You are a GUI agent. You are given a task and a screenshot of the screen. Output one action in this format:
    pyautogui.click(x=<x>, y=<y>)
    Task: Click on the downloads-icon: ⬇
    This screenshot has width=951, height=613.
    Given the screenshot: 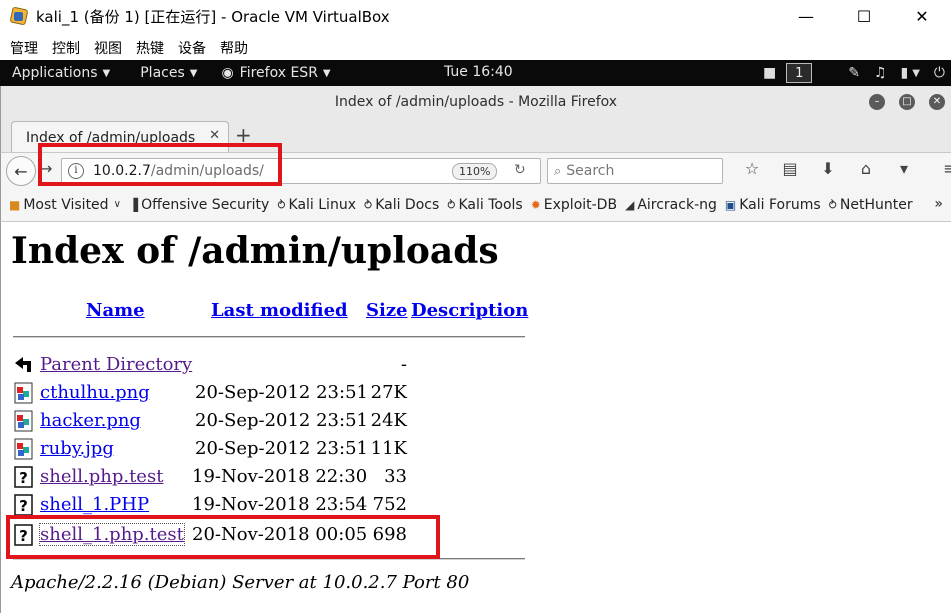 What is the action you would take?
    pyautogui.click(x=828, y=168)
    